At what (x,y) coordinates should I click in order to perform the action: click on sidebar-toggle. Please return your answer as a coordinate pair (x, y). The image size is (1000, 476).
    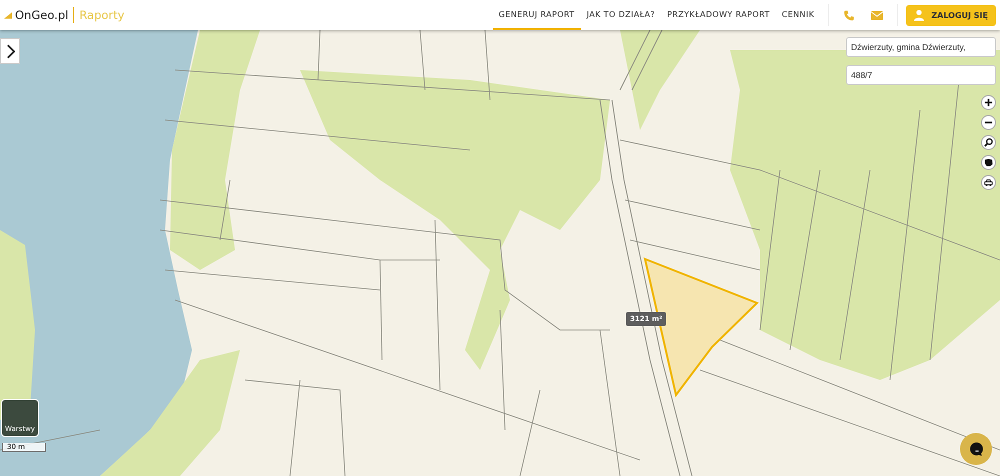
    Looking at the image, I should click on (10, 51).